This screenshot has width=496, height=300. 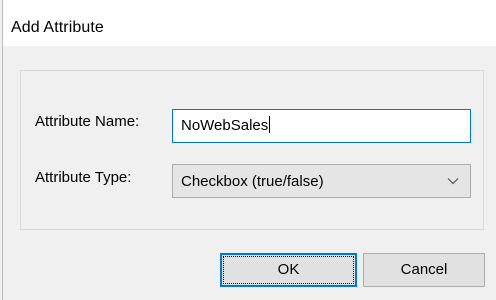 I want to click on attribute-name-label: Attribute Name:, so click(x=87, y=121).